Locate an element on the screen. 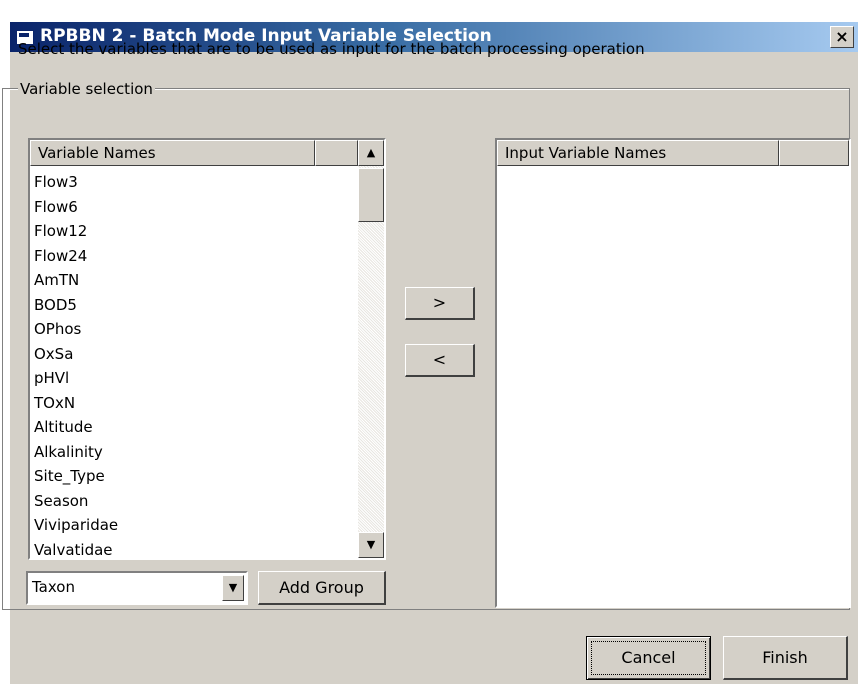  variable-list-item: Valvatidae is located at coordinates (76, 548).